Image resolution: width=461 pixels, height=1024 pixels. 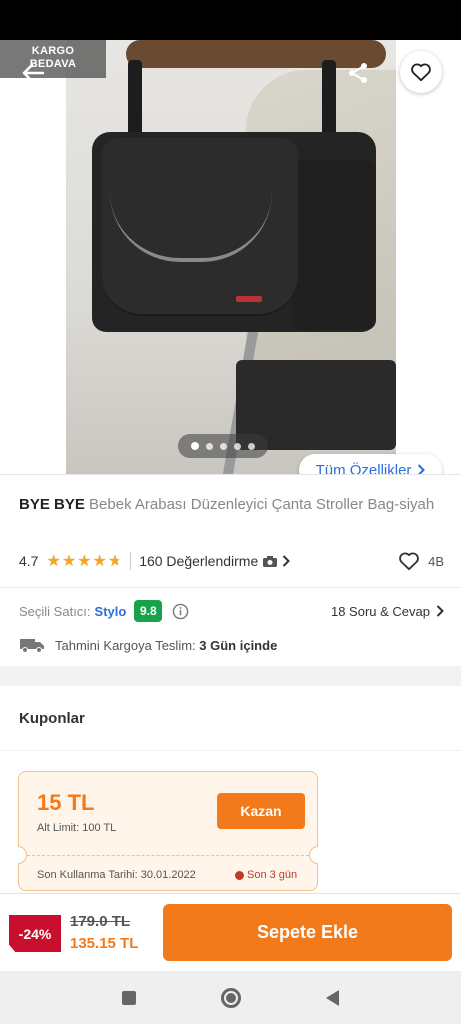 I want to click on current-price: 135.15 TL, so click(x=104, y=943).